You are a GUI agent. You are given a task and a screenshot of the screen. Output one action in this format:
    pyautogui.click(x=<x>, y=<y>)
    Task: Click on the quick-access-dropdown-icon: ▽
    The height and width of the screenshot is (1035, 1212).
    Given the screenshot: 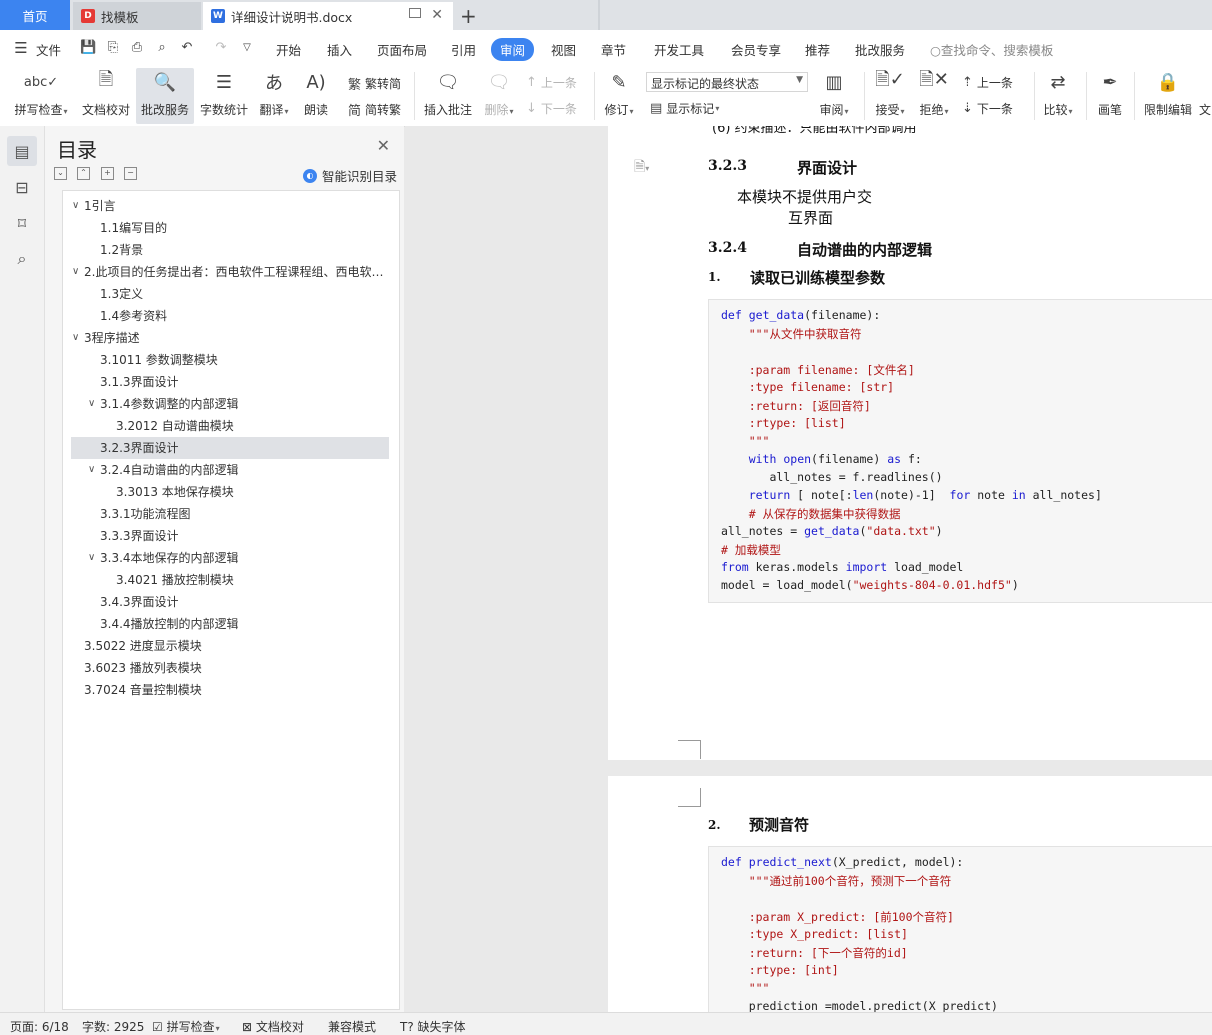 What is the action you would take?
    pyautogui.click(x=247, y=48)
    